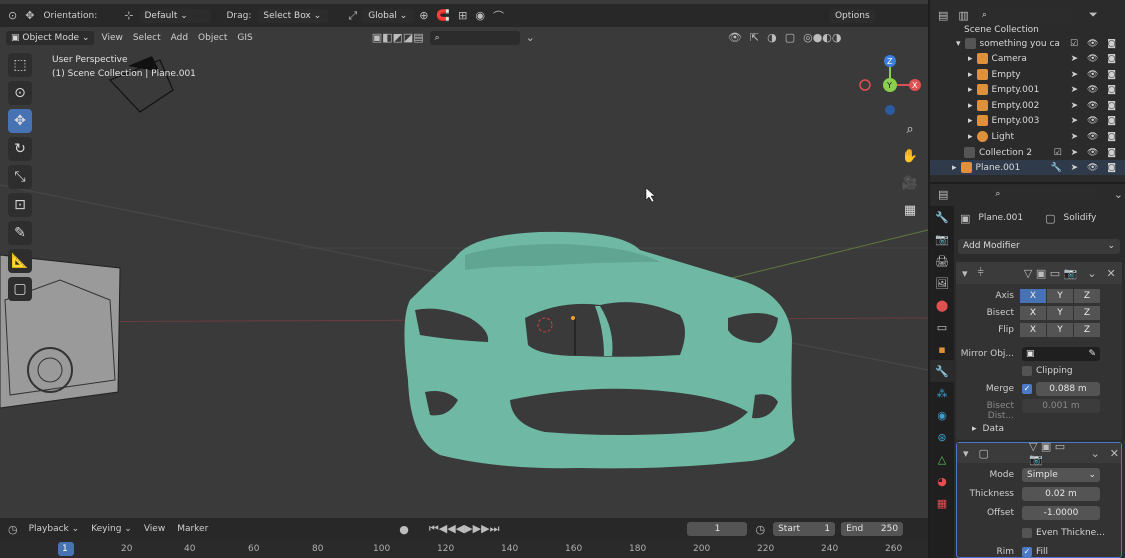 The height and width of the screenshot is (558, 1125). What do you see at coordinates (244, 38) in the screenshot?
I see `menu-gis: GIS` at bounding box center [244, 38].